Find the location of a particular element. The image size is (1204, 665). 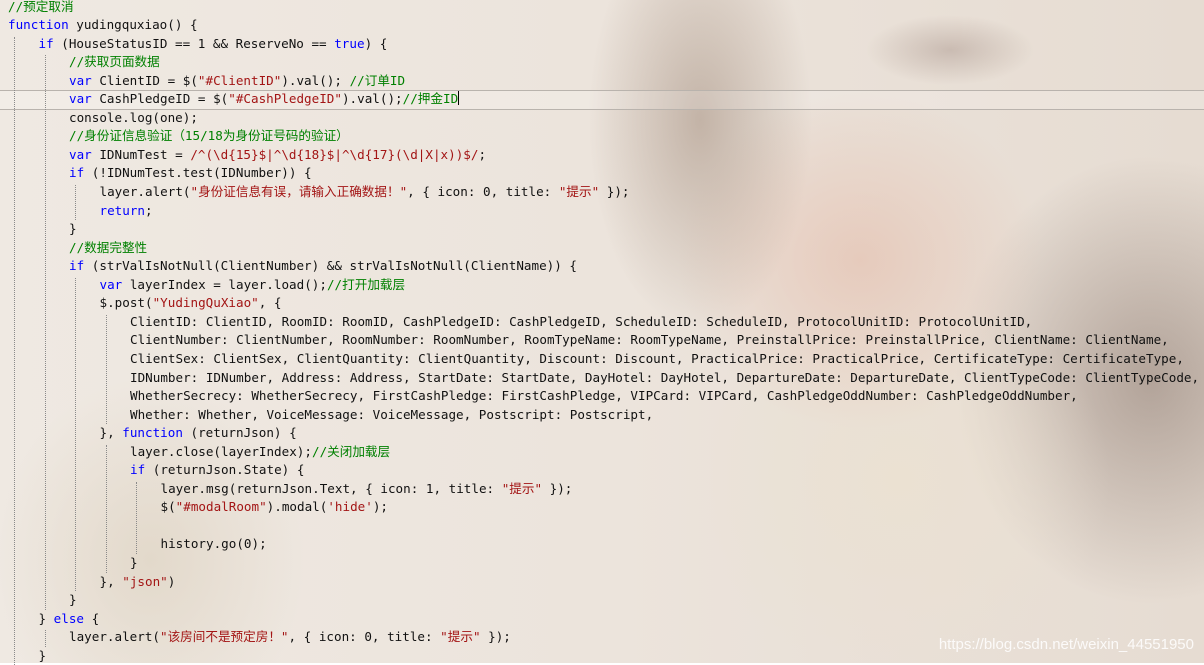

code-token: yudingquxiao() { is located at coordinates (133, 25).